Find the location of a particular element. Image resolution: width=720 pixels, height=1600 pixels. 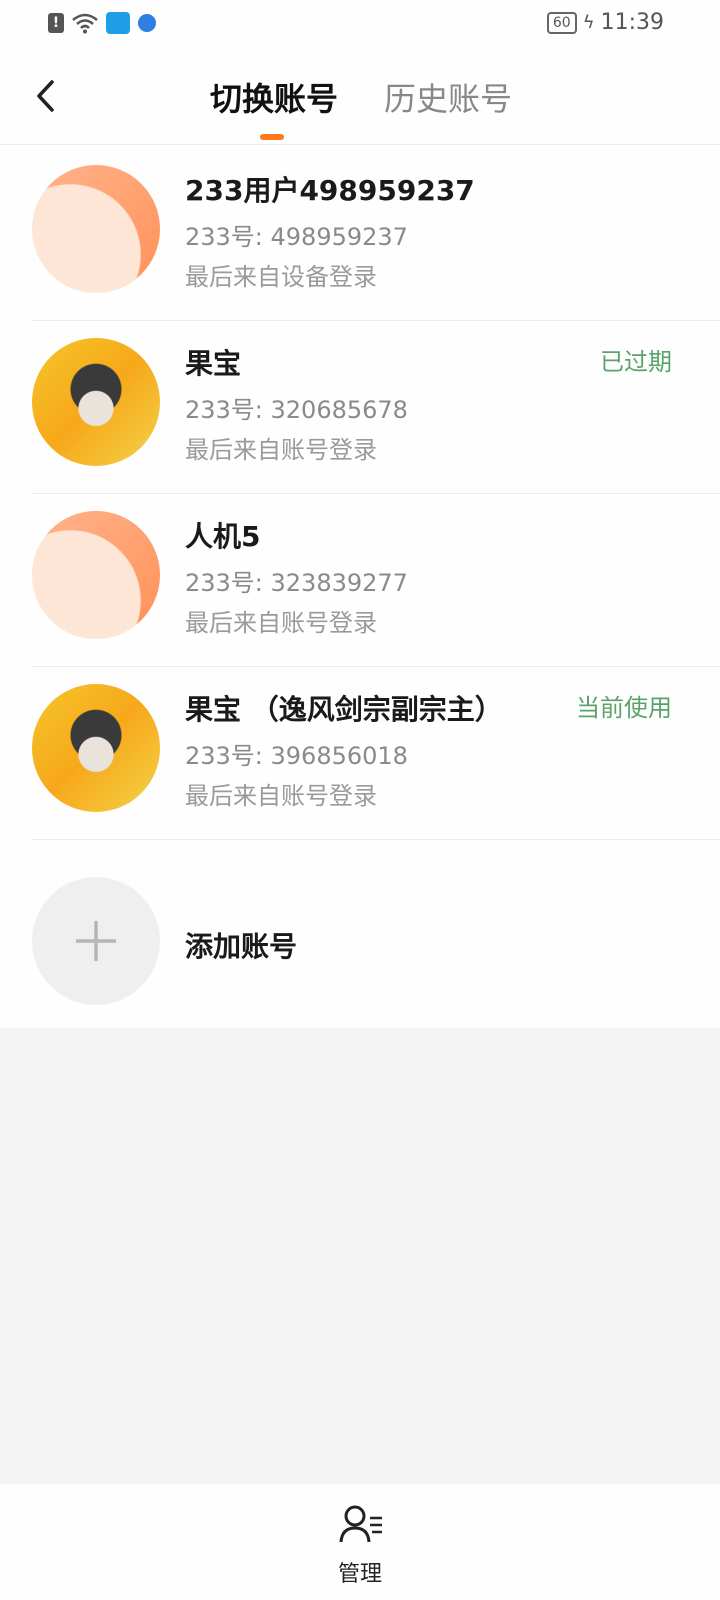

browser-notification-icon is located at coordinates (147, 23).